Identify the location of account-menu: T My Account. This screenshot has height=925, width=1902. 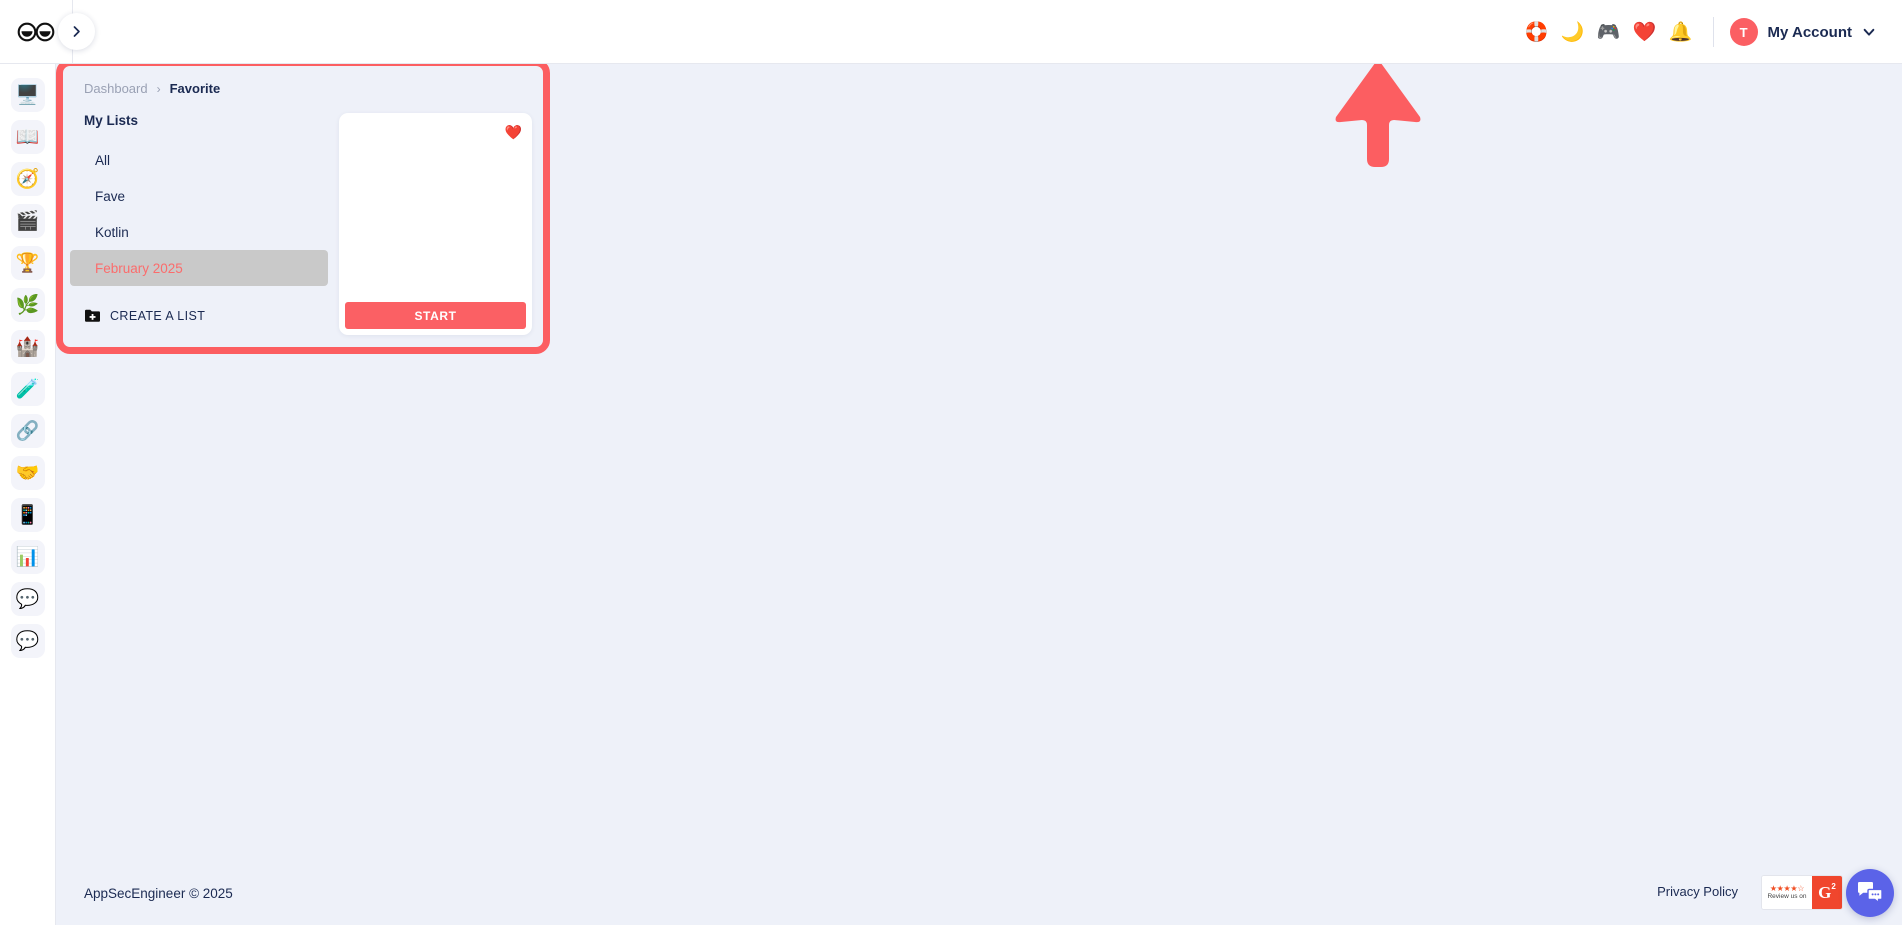
(1804, 32).